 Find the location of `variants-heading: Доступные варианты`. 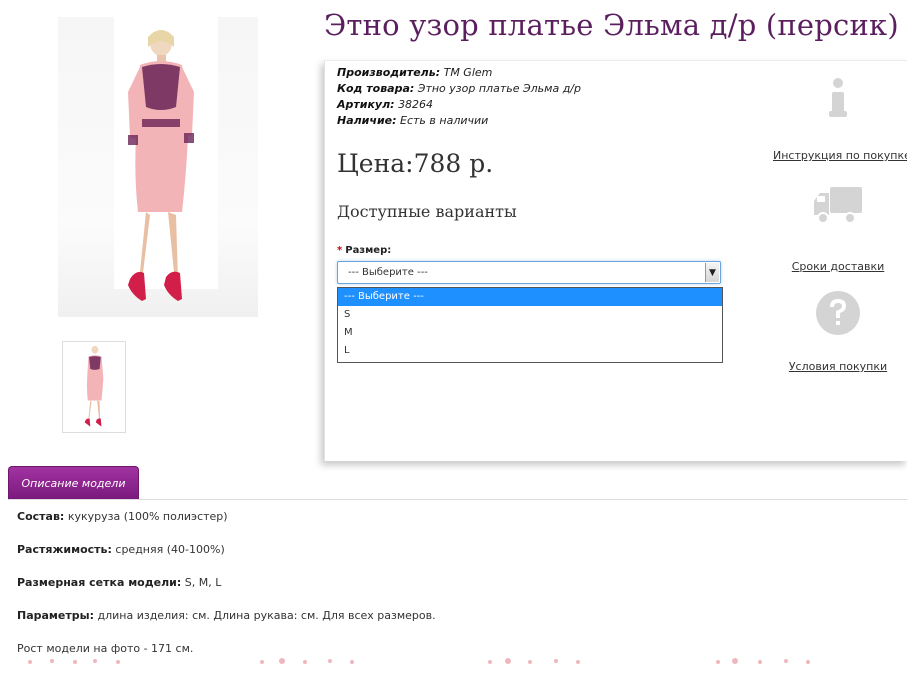

variants-heading: Доступные варианты is located at coordinates (427, 211).